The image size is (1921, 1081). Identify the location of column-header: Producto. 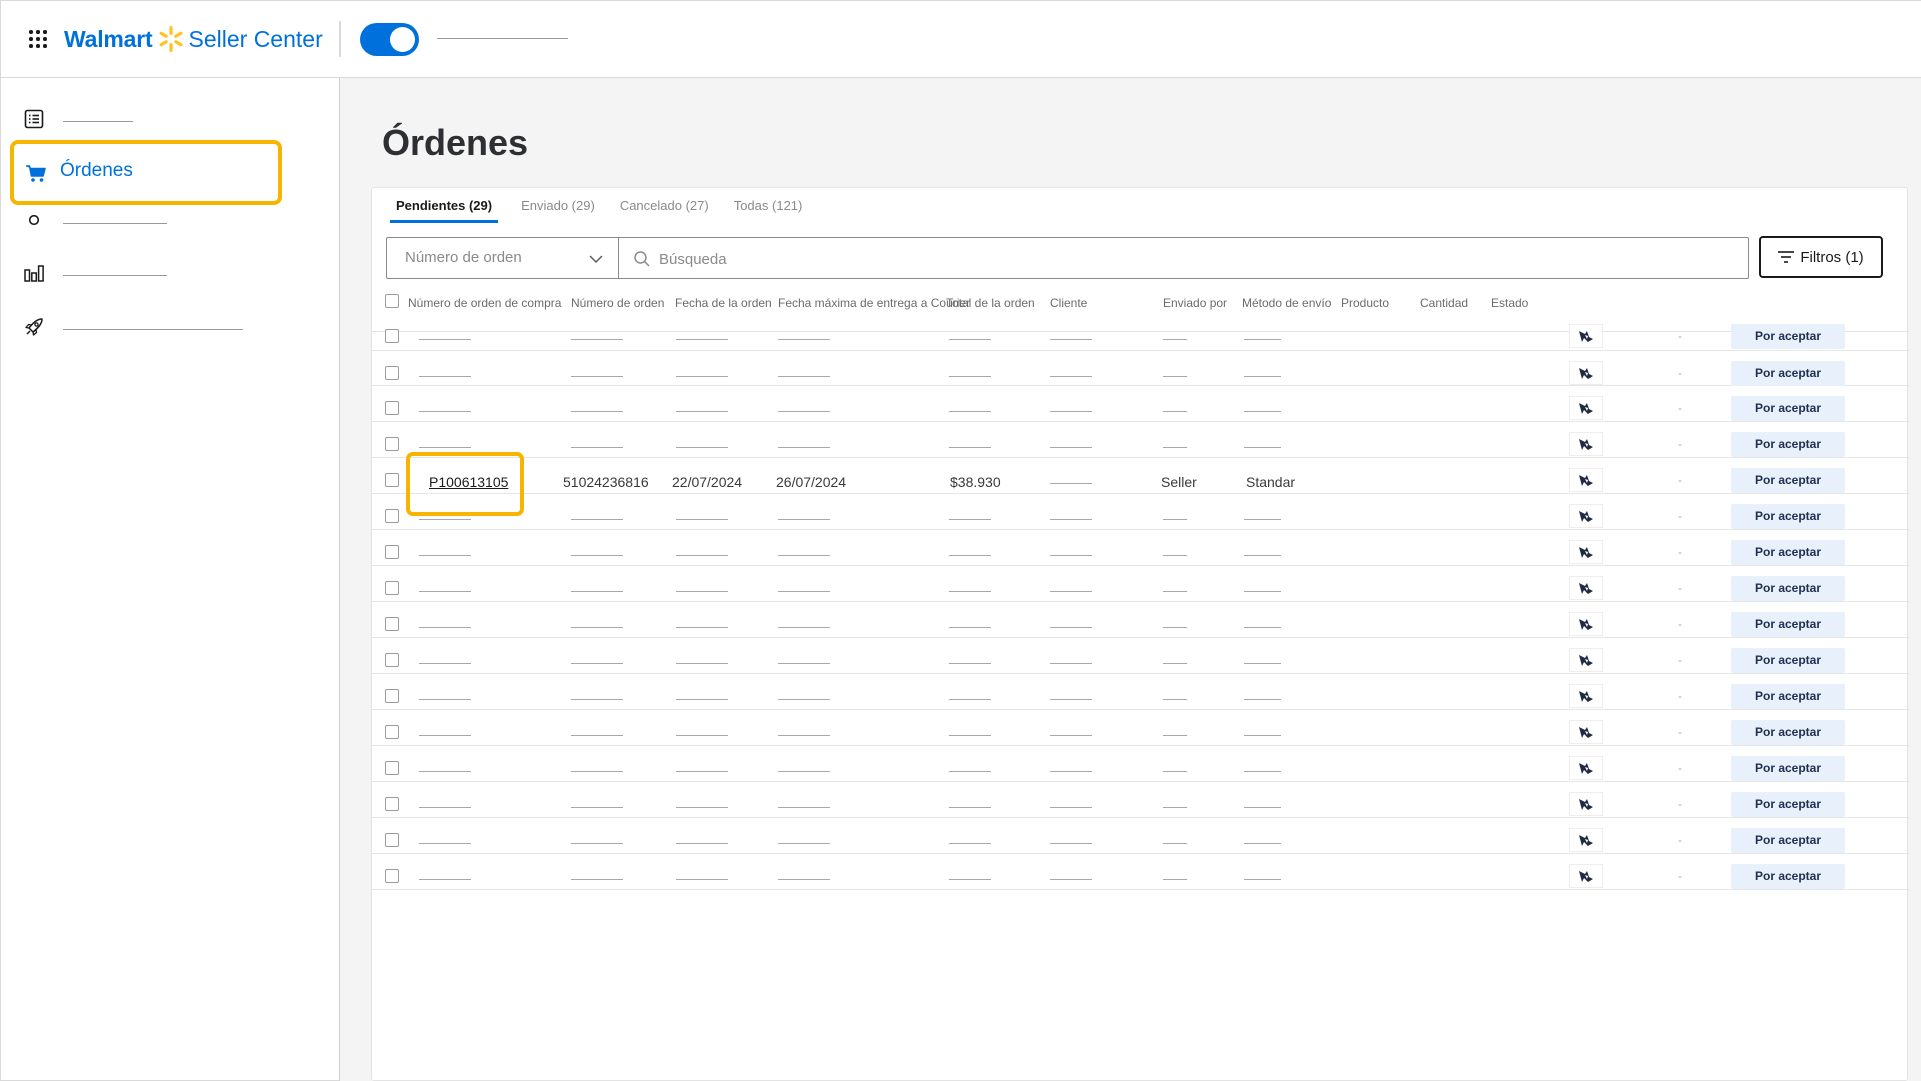
(1365, 303).